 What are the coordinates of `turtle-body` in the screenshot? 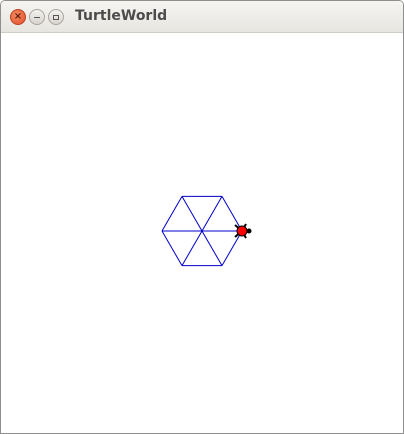 It's located at (242, 231).